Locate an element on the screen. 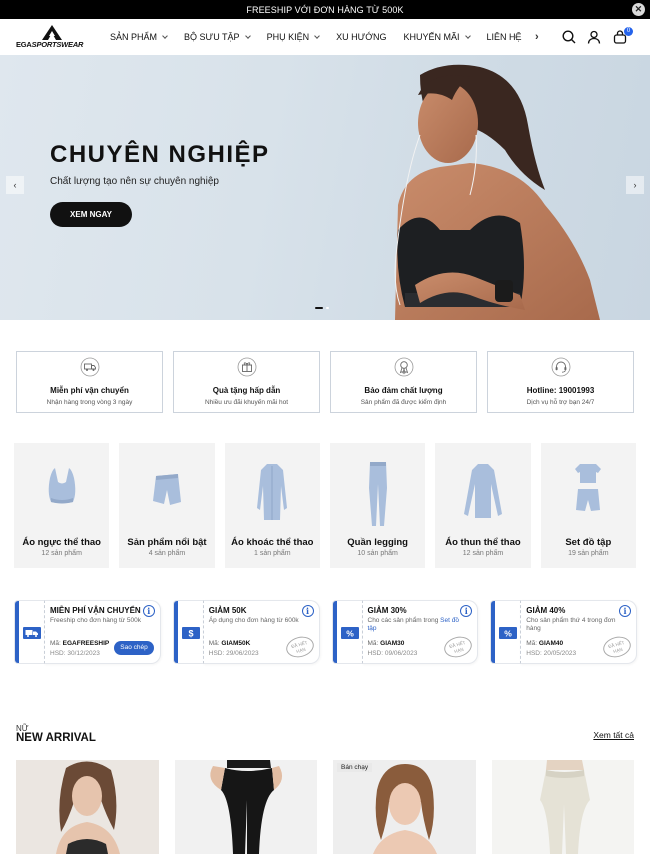  category-card: Áo khoác thể thao 1 sản phẩm is located at coordinates (272, 505).